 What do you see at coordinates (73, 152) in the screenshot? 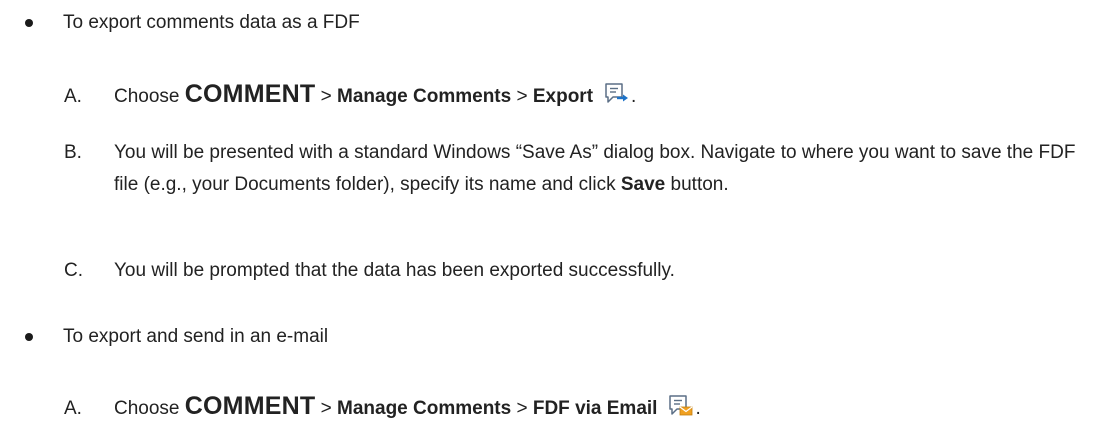
I see `step-letter: B.` at bounding box center [73, 152].